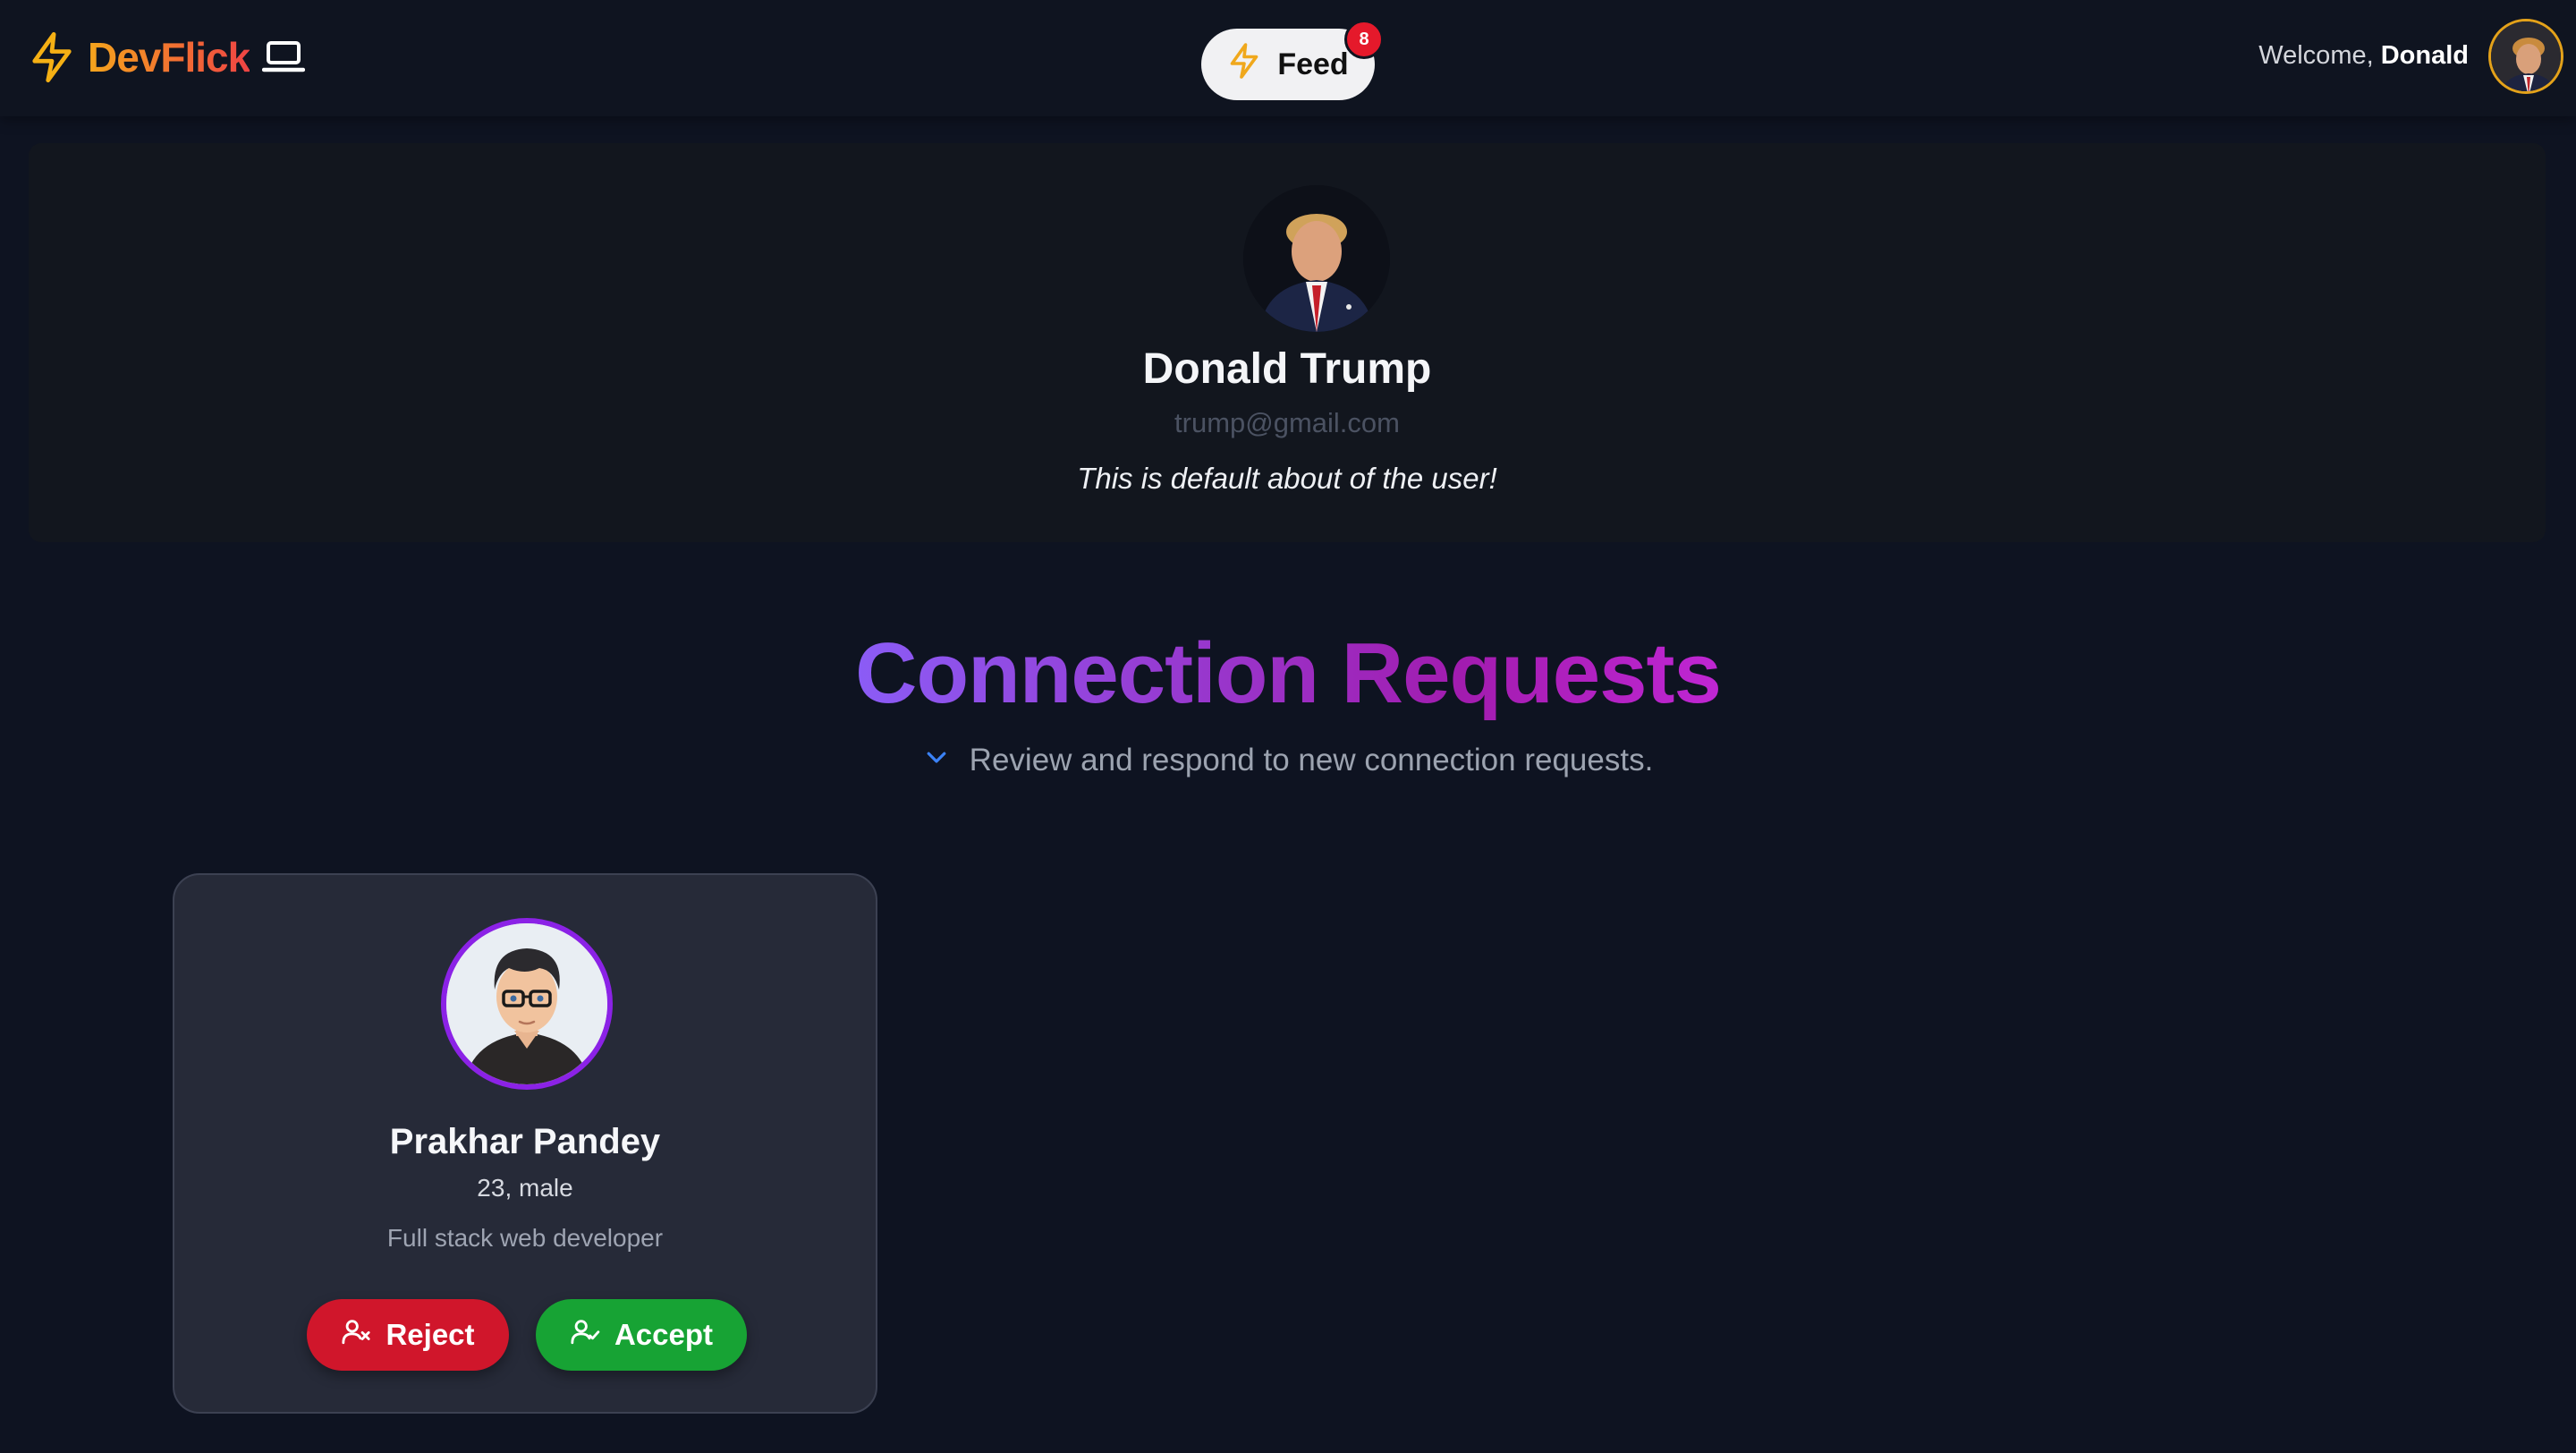 Image resolution: width=2576 pixels, height=1453 pixels. I want to click on section-title: Connection Requests, so click(1288, 673).